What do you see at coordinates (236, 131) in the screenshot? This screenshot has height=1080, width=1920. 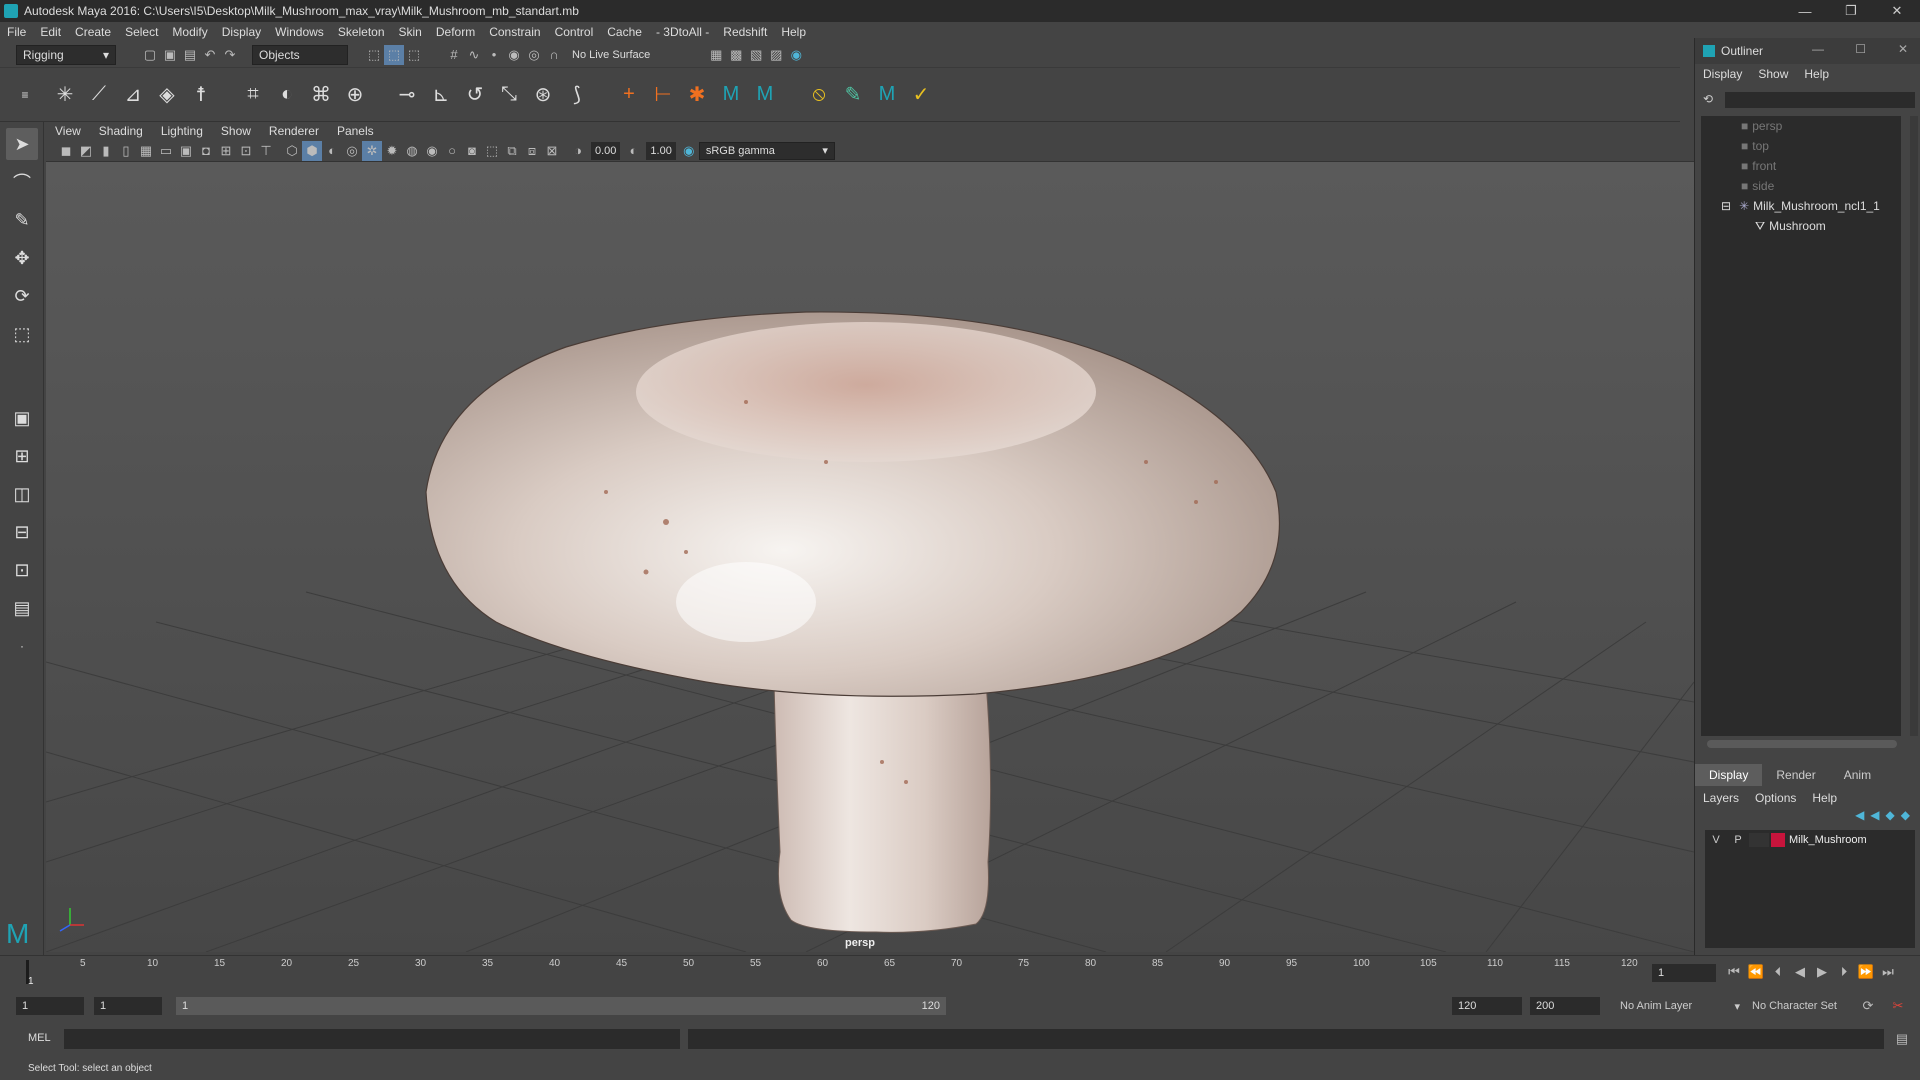 I see `panel-menu-show: Show` at bounding box center [236, 131].